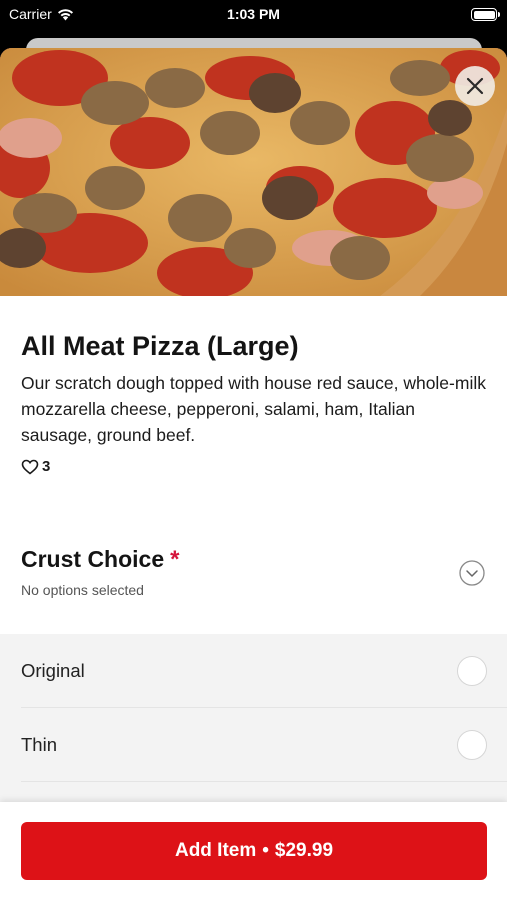 The image size is (507, 900). Describe the element at coordinates (160, 346) in the screenshot. I see `item-title: All Meat Pizza (Large)` at that location.